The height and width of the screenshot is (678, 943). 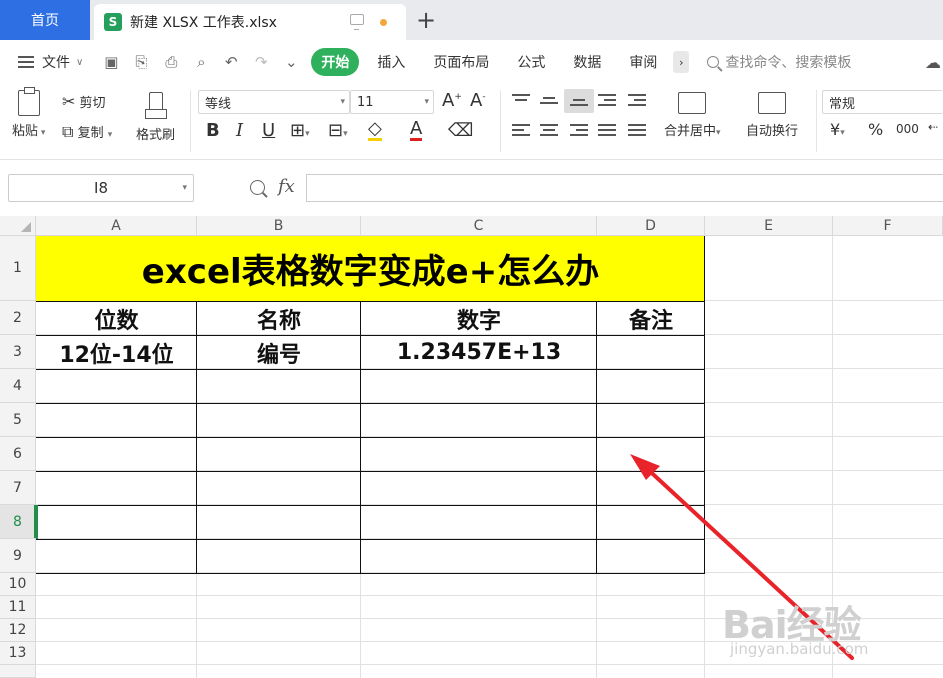 What do you see at coordinates (18, 584) in the screenshot?
I see `row-header-10: 10` at bounding box center [18, 584].